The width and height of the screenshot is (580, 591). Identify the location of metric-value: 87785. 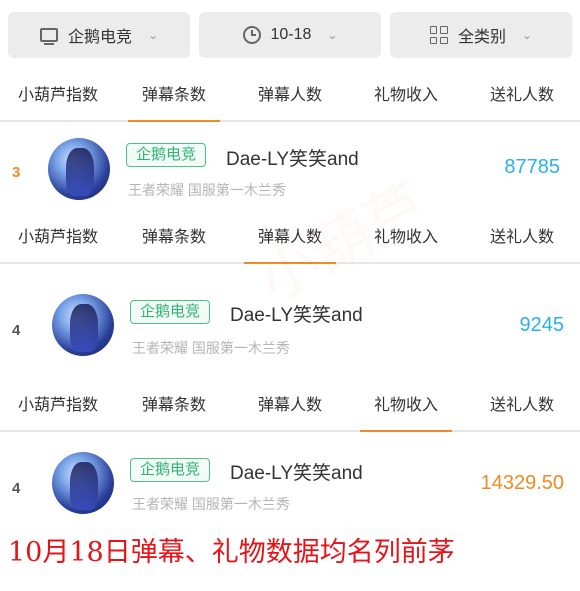
(532, 167).